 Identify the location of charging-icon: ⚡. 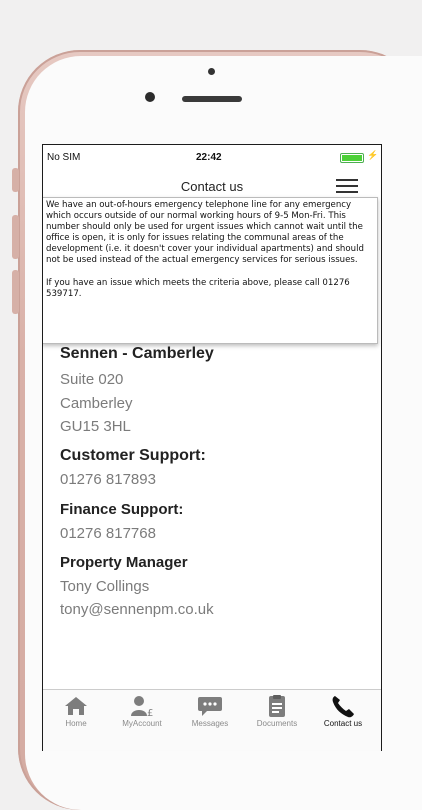
(373, 155).